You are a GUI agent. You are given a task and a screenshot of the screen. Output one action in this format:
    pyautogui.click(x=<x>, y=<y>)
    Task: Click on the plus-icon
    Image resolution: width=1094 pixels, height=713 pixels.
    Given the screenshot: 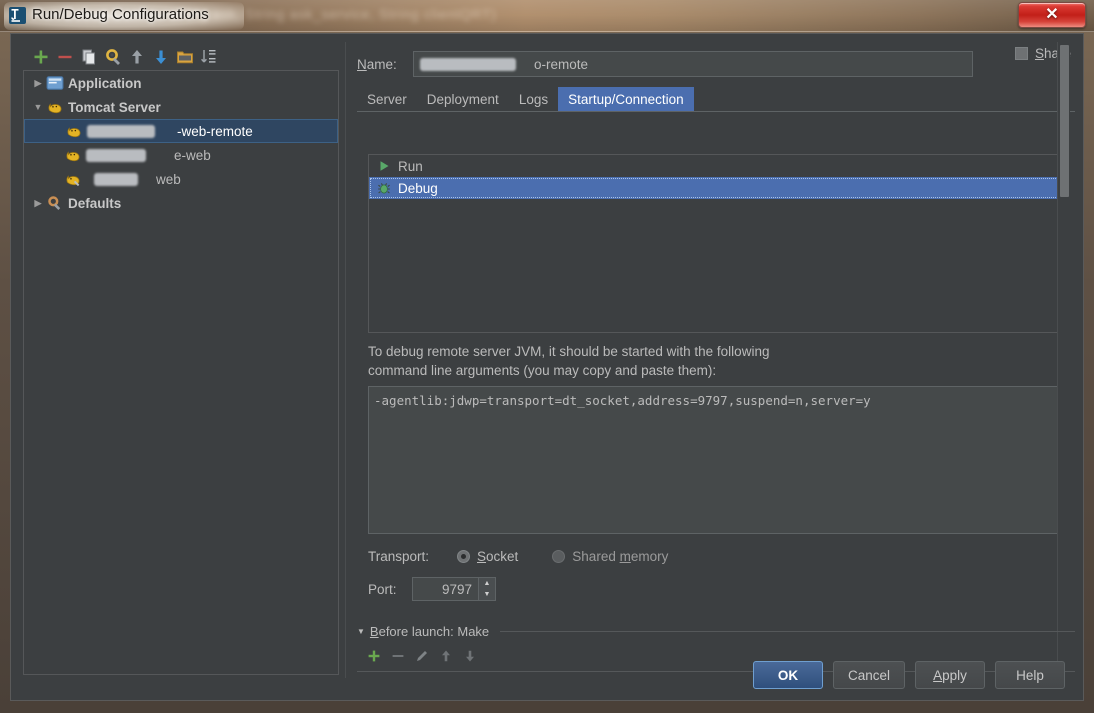 What is the action you would take?
    pyautogui.click(x=41, y=57)
    